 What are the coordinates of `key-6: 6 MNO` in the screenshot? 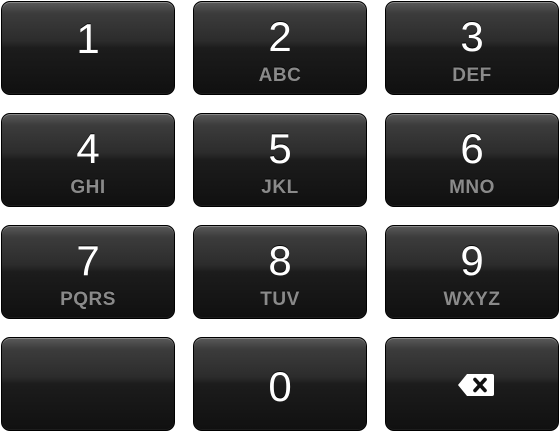 It's located at (472, 160).